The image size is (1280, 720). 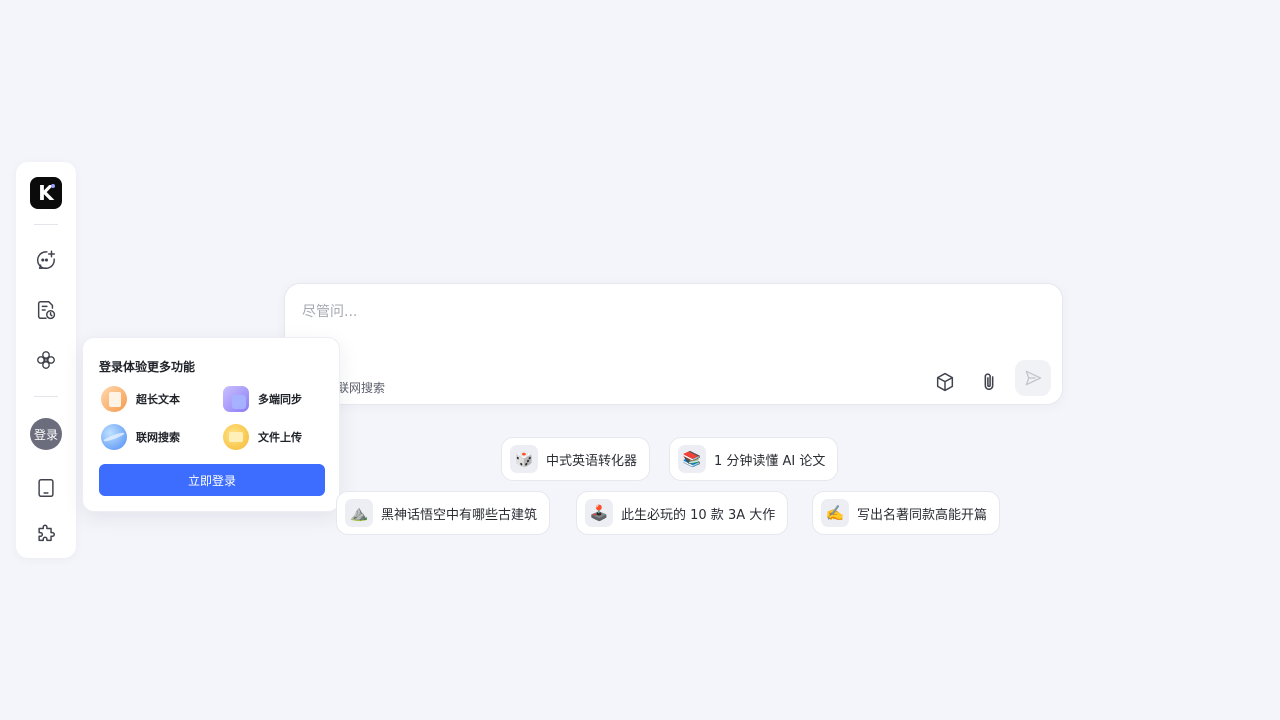 I want to click on suggestion-text: 1 分钟读懂 AI 论文, so click(x=770, y=461).